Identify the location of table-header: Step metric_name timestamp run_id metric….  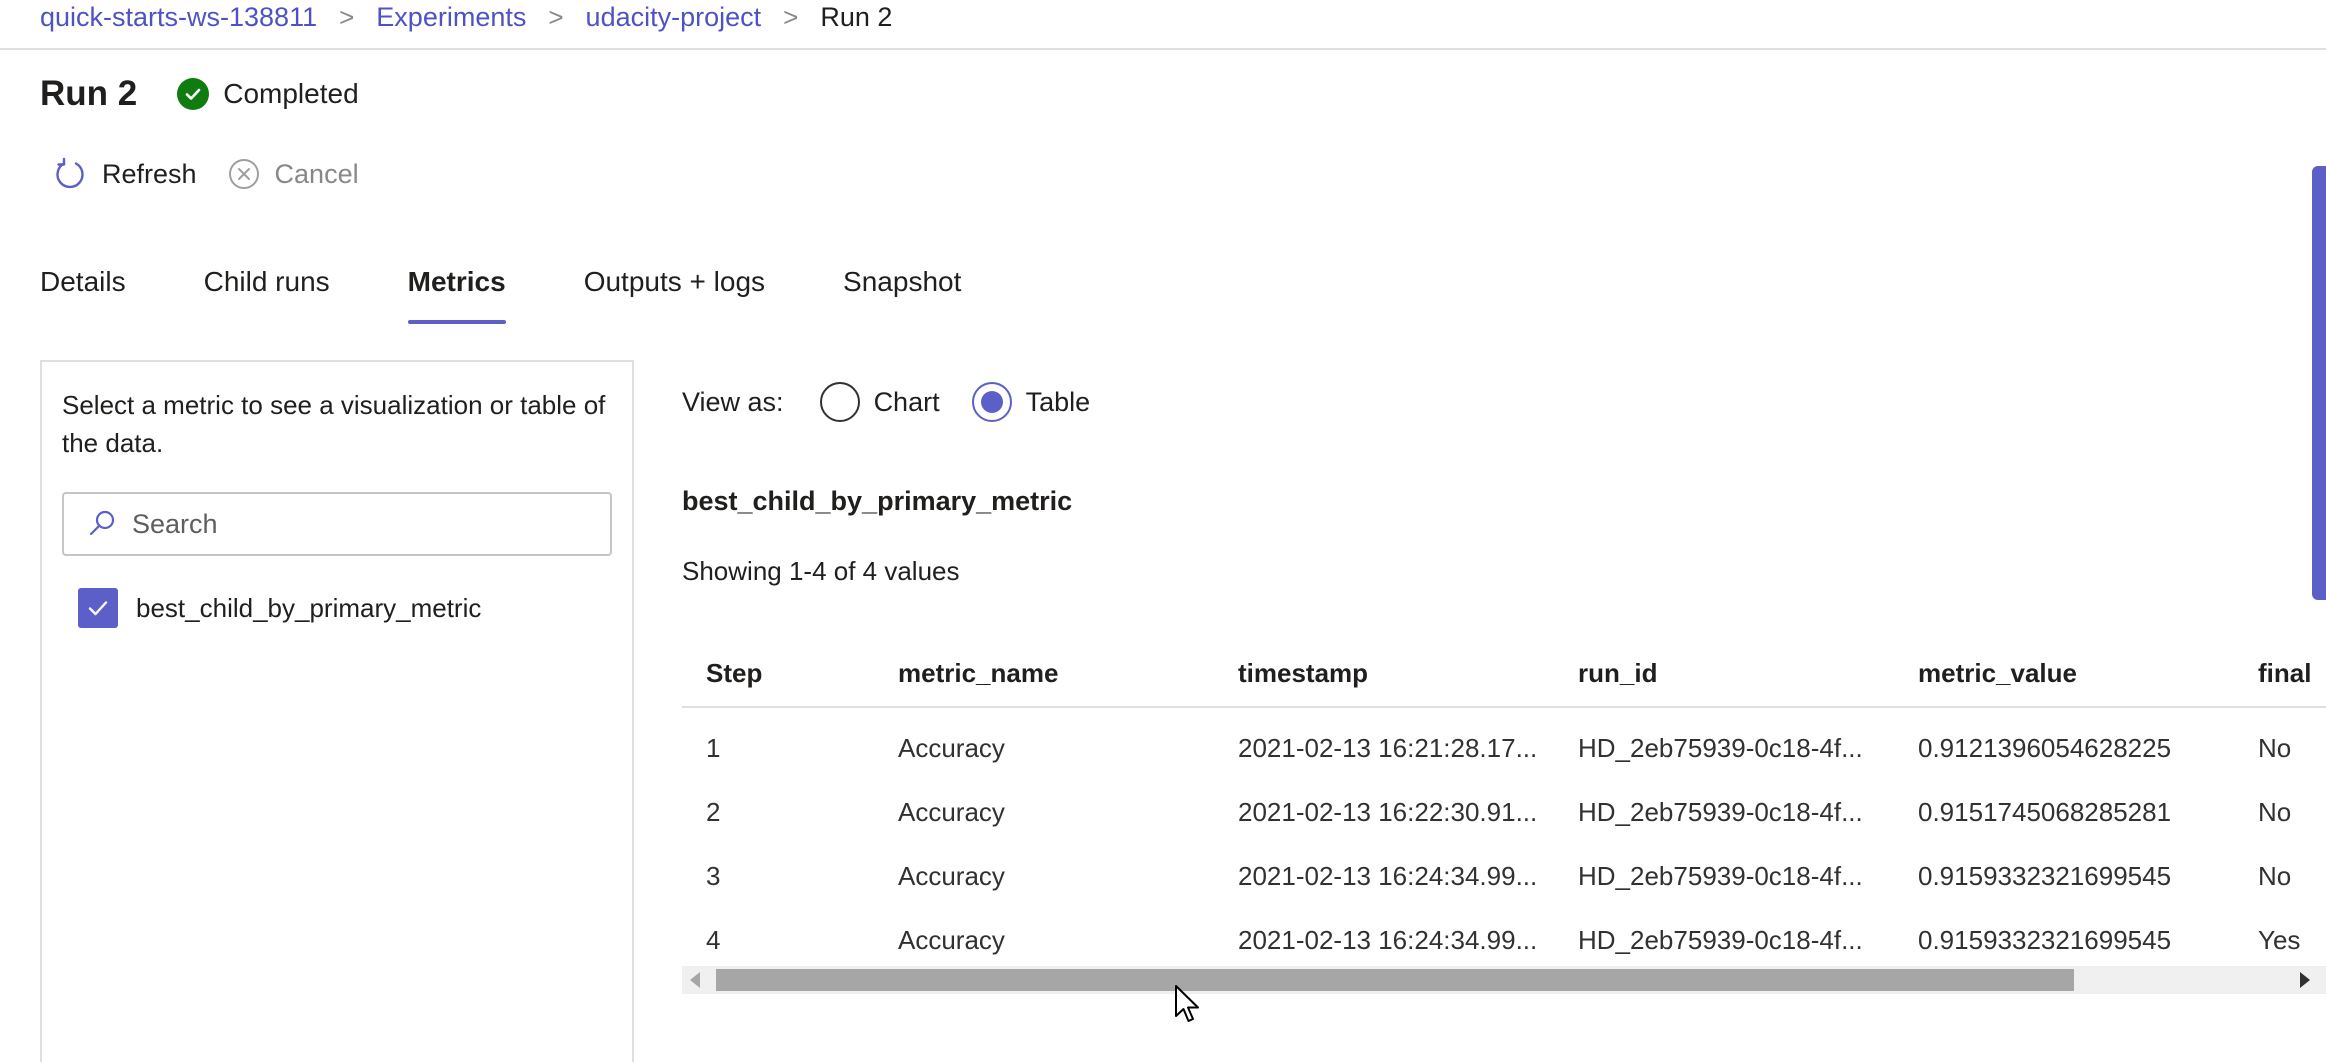
(1504, 674).